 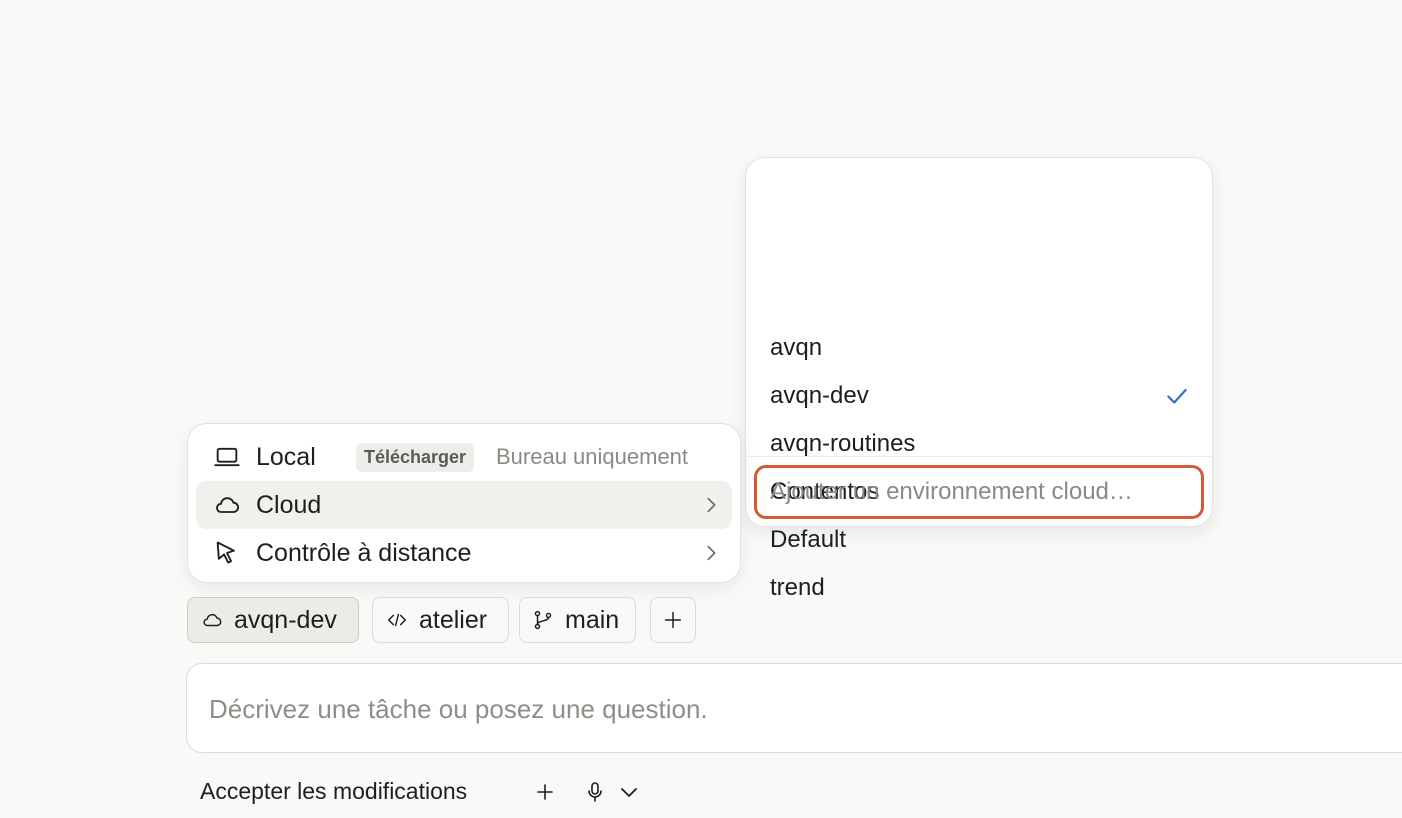 I want to click on repository-chip-label: atelier, so click(x=453, y=619).